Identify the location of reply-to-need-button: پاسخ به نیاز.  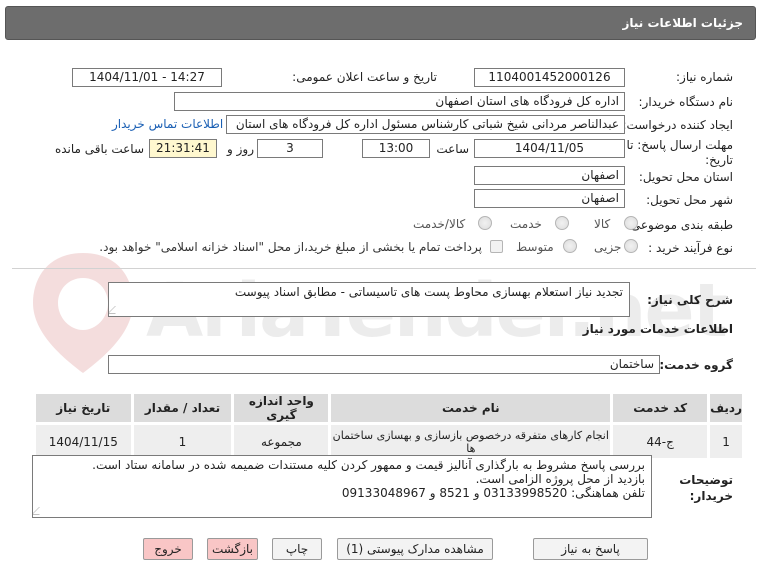
(590, 549).